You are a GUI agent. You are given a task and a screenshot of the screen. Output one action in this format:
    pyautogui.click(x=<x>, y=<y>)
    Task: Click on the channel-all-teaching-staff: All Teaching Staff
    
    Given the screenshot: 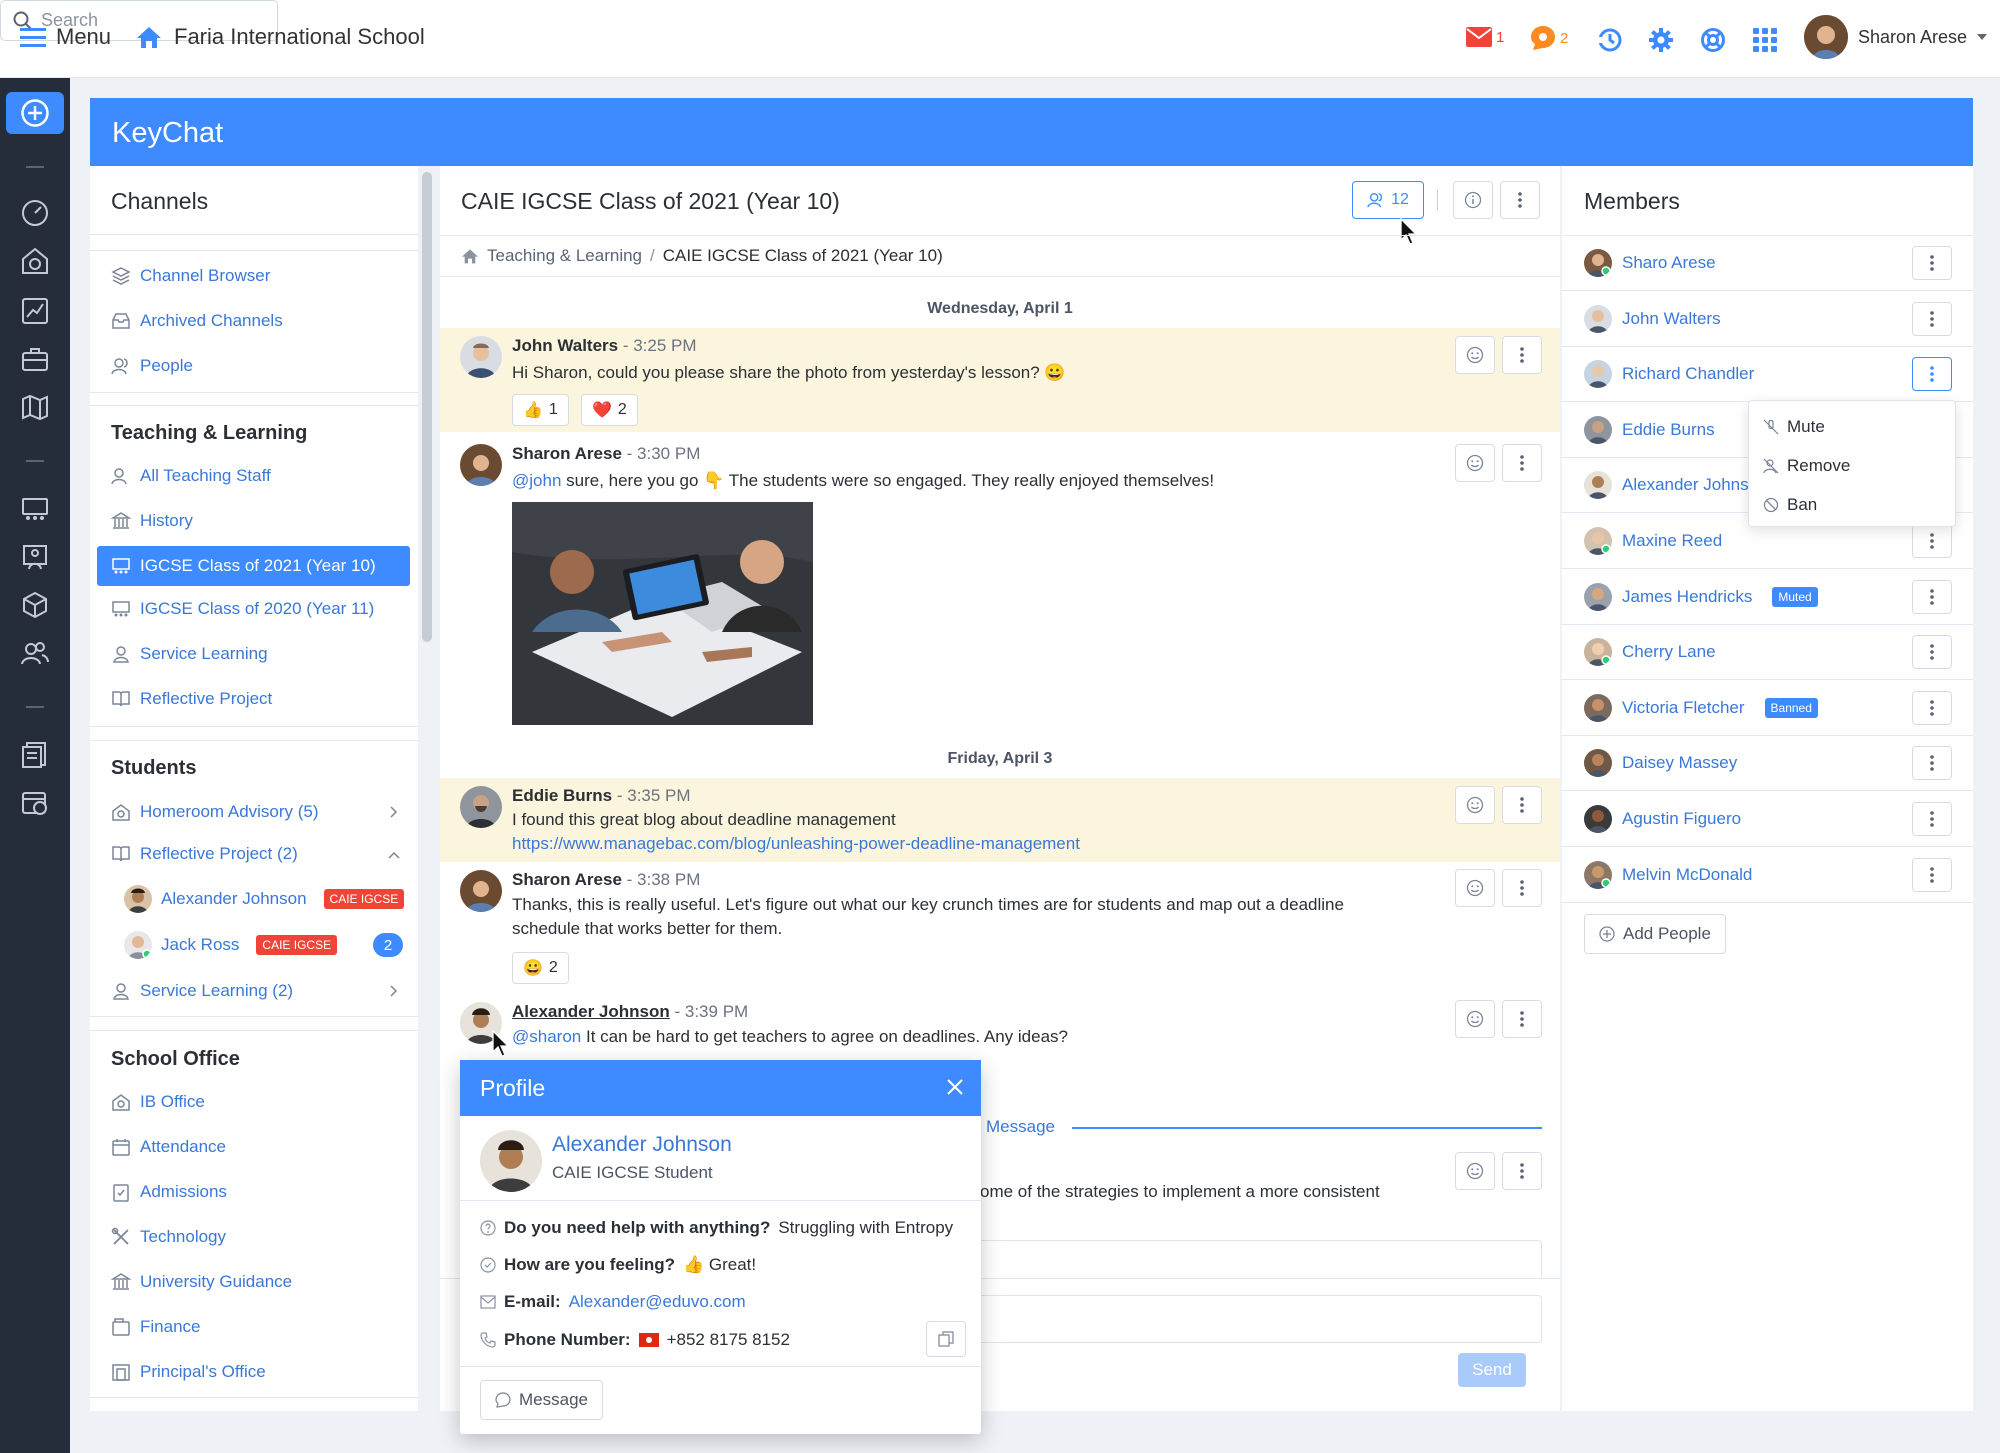 What is the action you would take?
    pyautogui.click(x=191, y=476)
    